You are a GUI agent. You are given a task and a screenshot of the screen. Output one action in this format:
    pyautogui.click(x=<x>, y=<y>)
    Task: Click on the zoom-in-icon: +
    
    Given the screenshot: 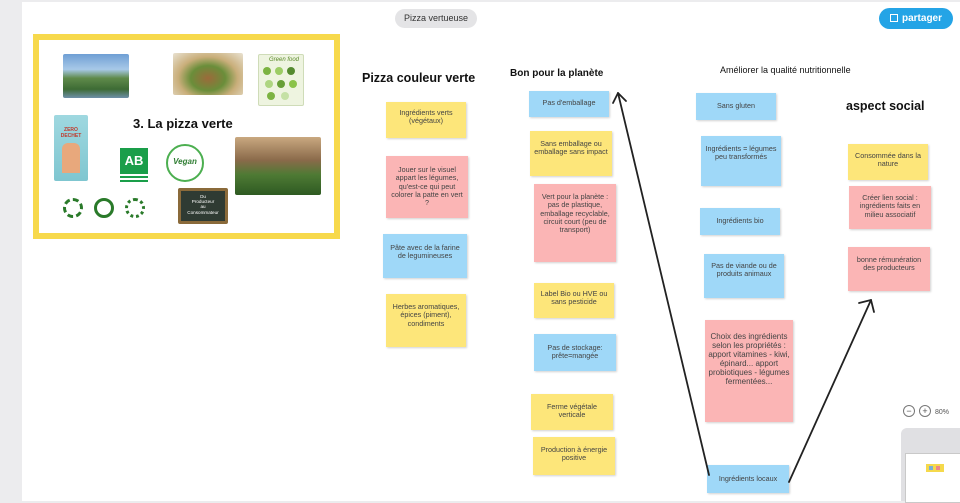 What is the action you would take?
    pyautogui.click(x=925, y=411)
    